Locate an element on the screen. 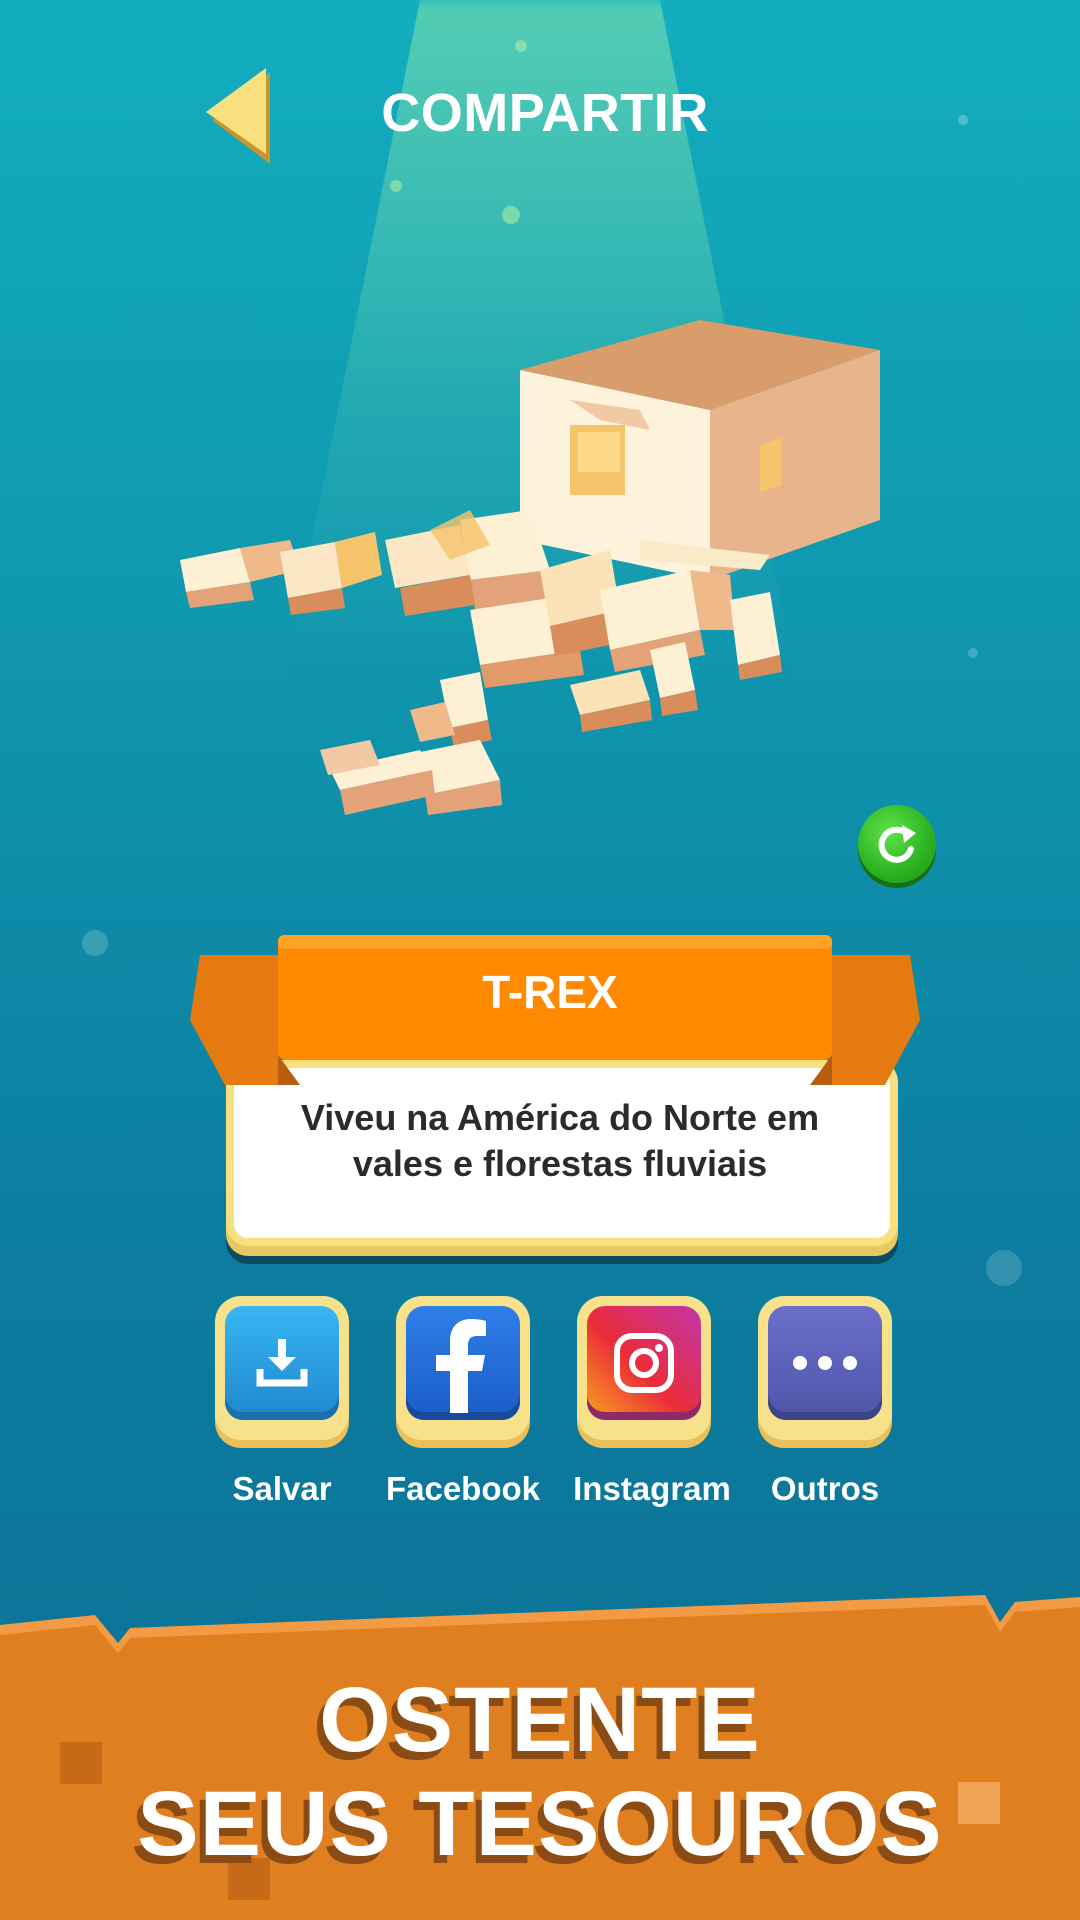  instagram-button is located at coordinates (644, 1368).